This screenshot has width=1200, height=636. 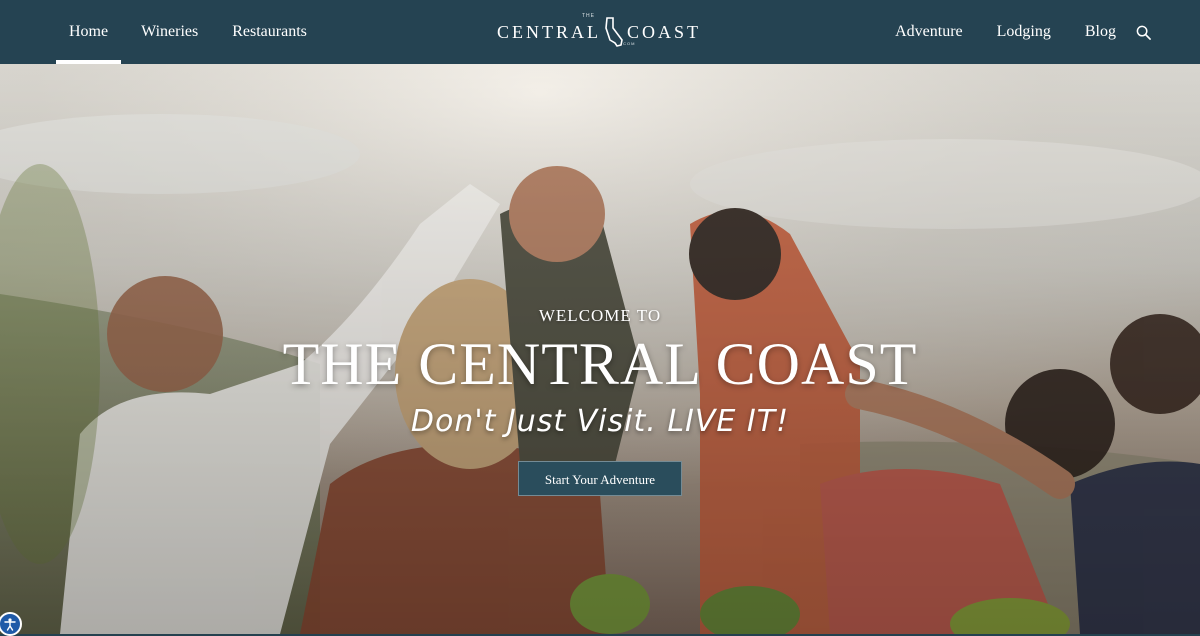 I want to click on nav-adventure: Adventure, so click(x=929, y=32).